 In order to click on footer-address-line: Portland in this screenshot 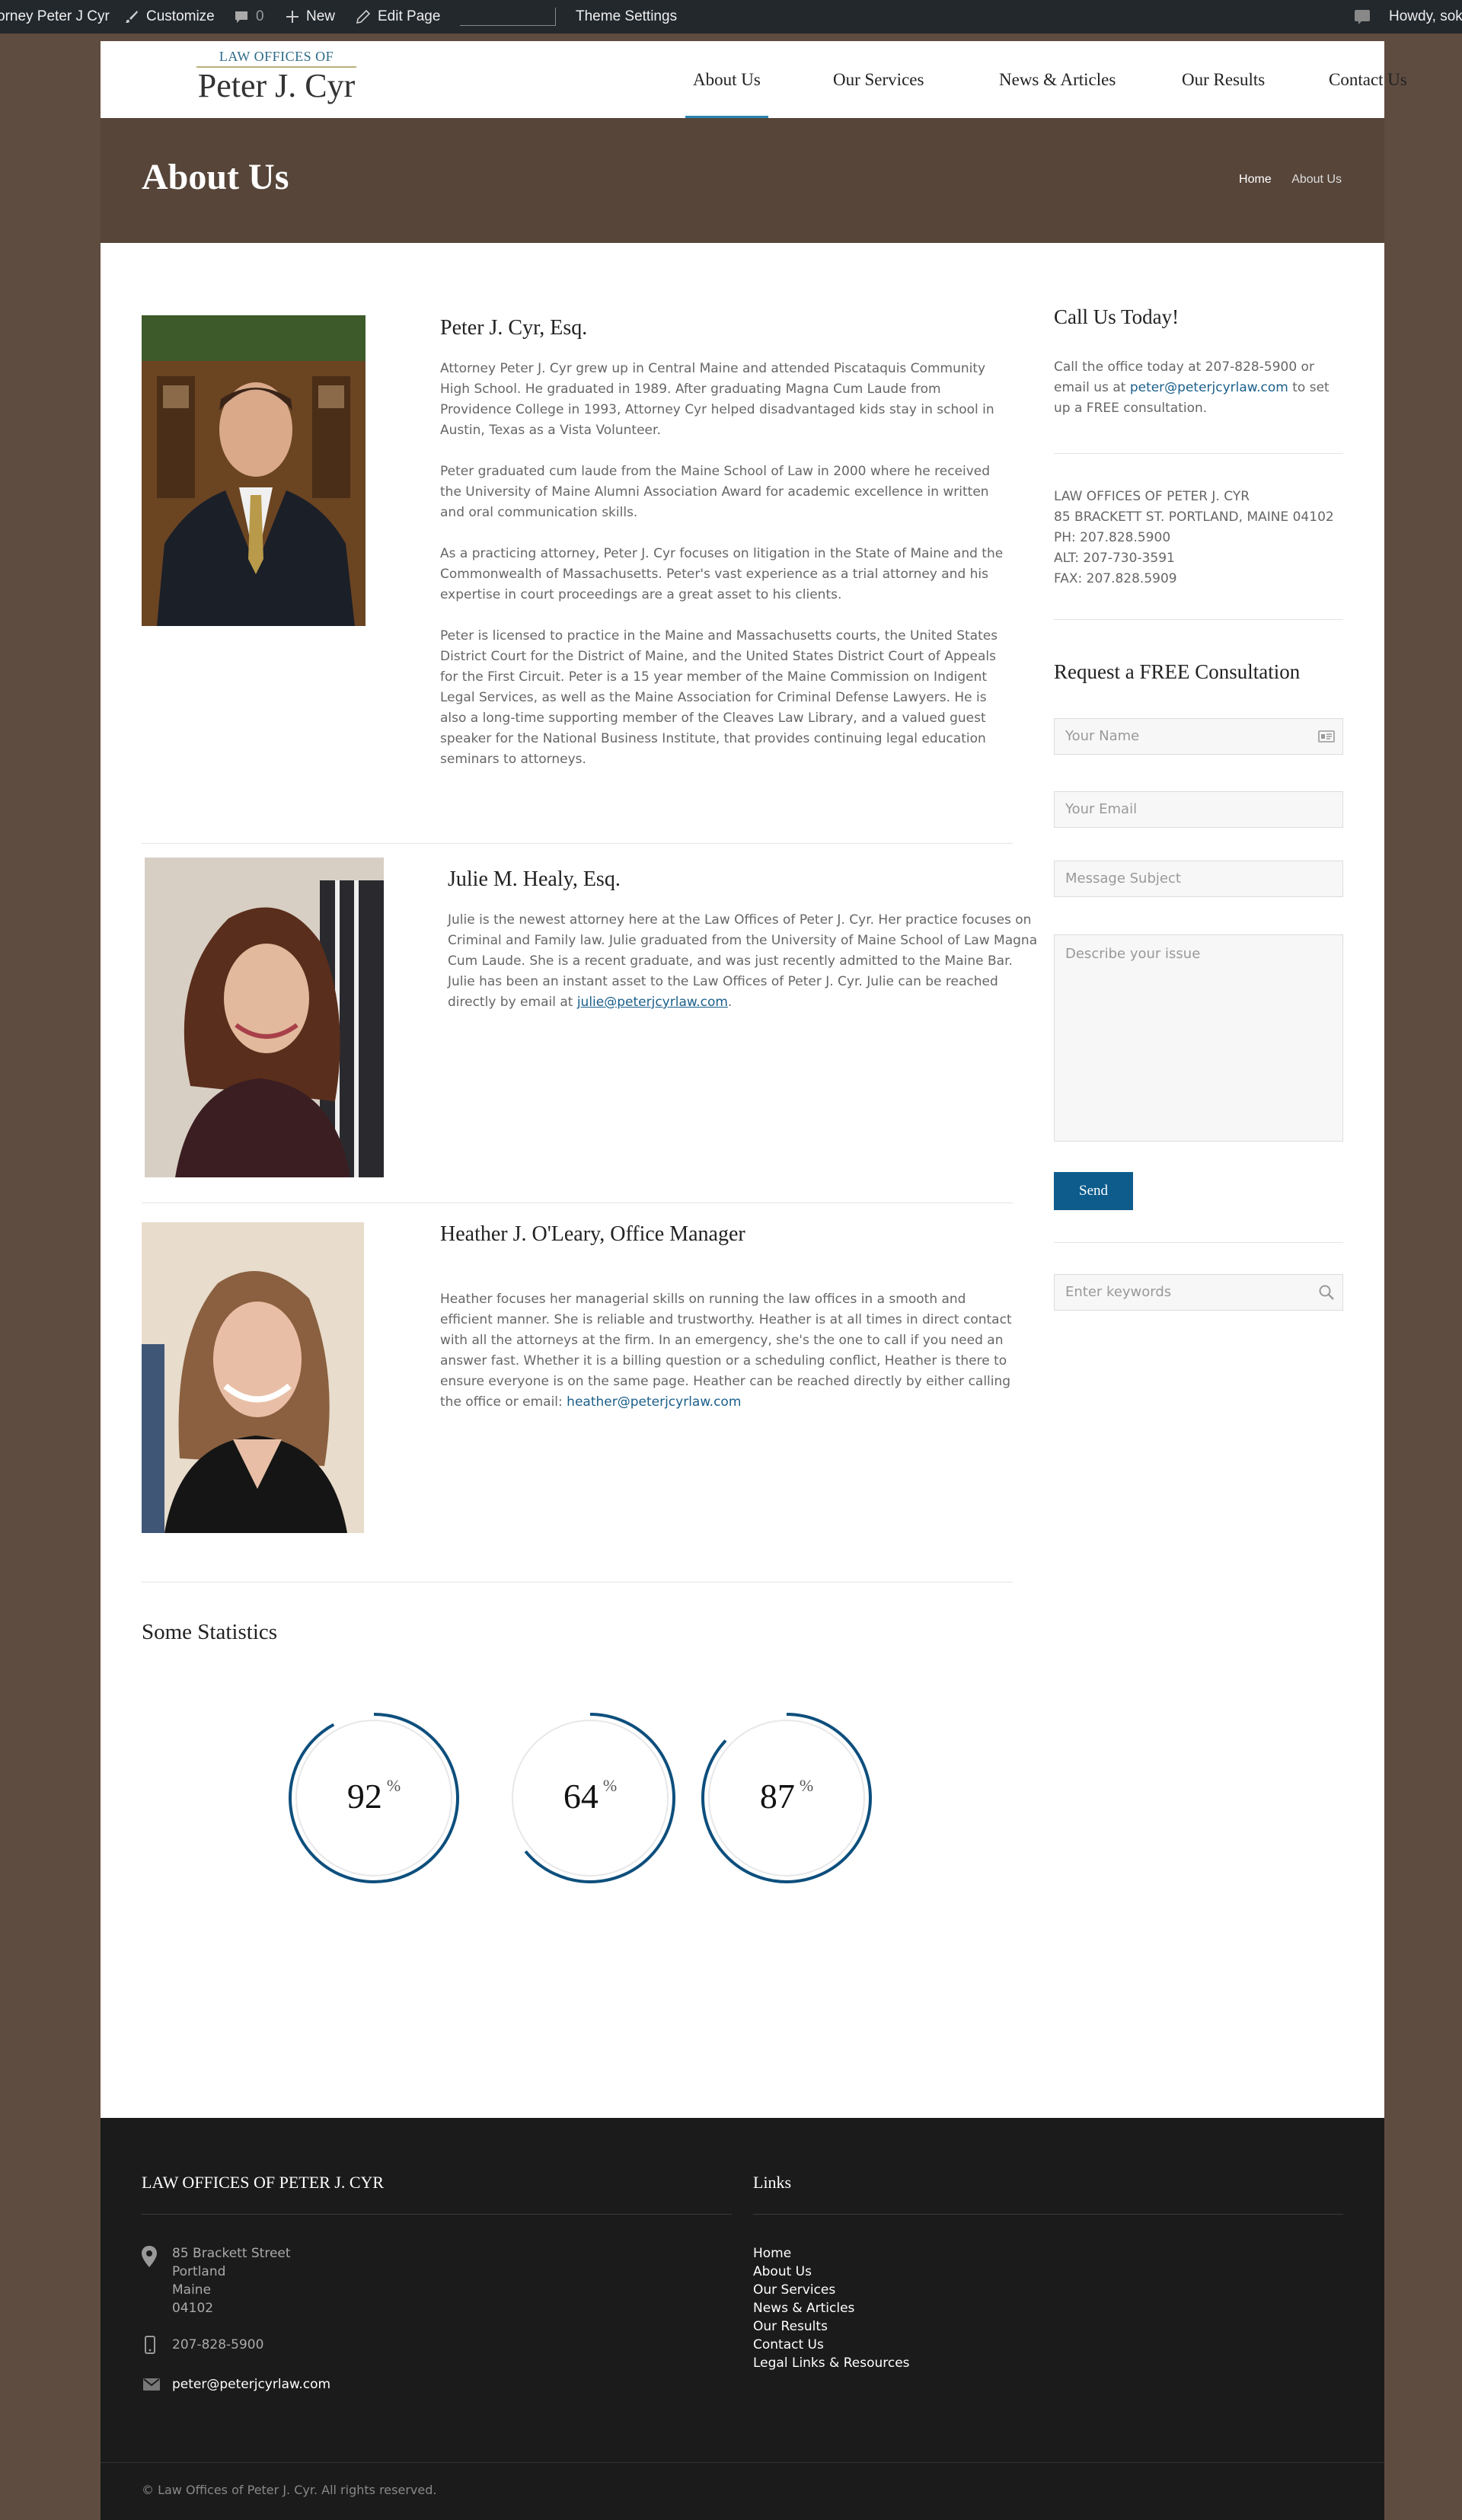, I will do `click(199, 2271)`.